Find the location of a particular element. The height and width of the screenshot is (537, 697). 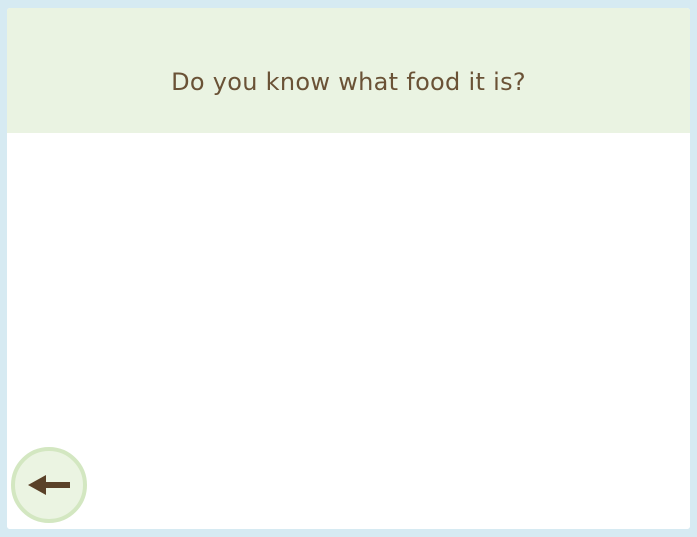

arrow-left-icon is located at coordinates (49, 485).